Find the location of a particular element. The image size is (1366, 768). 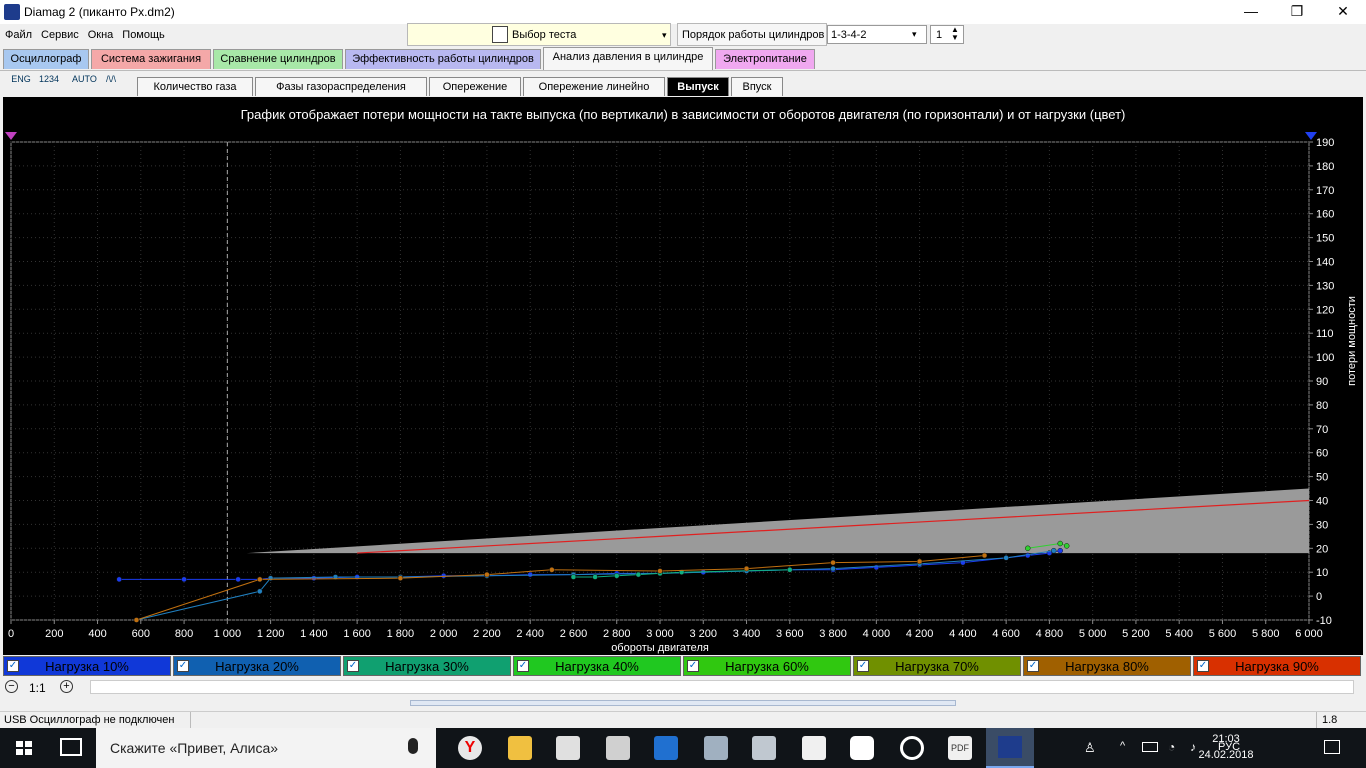

minimize-button: — is located at coordinates (1251, 12).